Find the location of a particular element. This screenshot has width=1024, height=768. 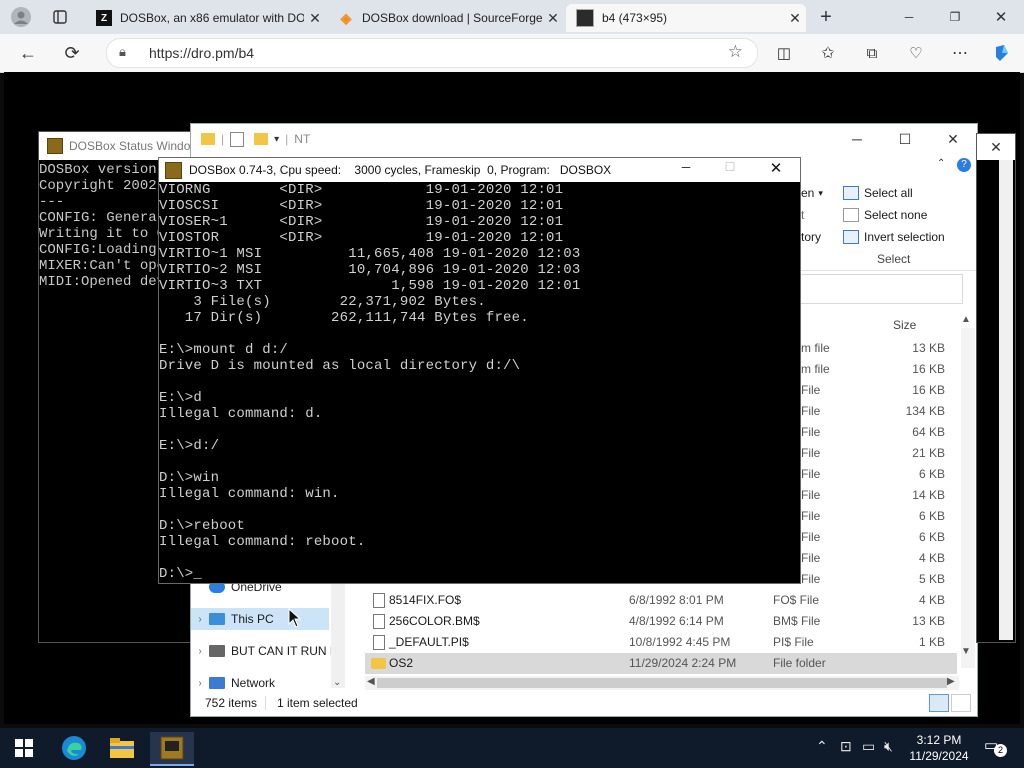

nav-scroll-down-icon: ⌄ is located at coordinates (337, 682).